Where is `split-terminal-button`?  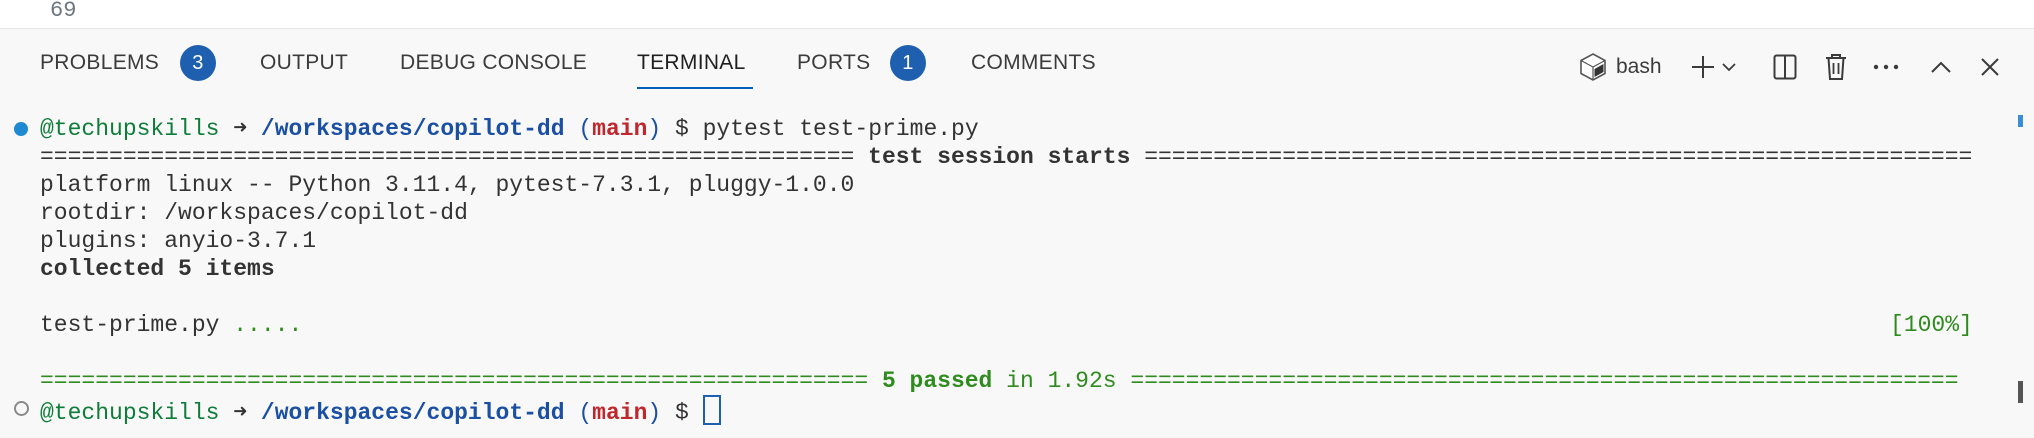
split-terminal-button is located at coordinates (1785, 67).